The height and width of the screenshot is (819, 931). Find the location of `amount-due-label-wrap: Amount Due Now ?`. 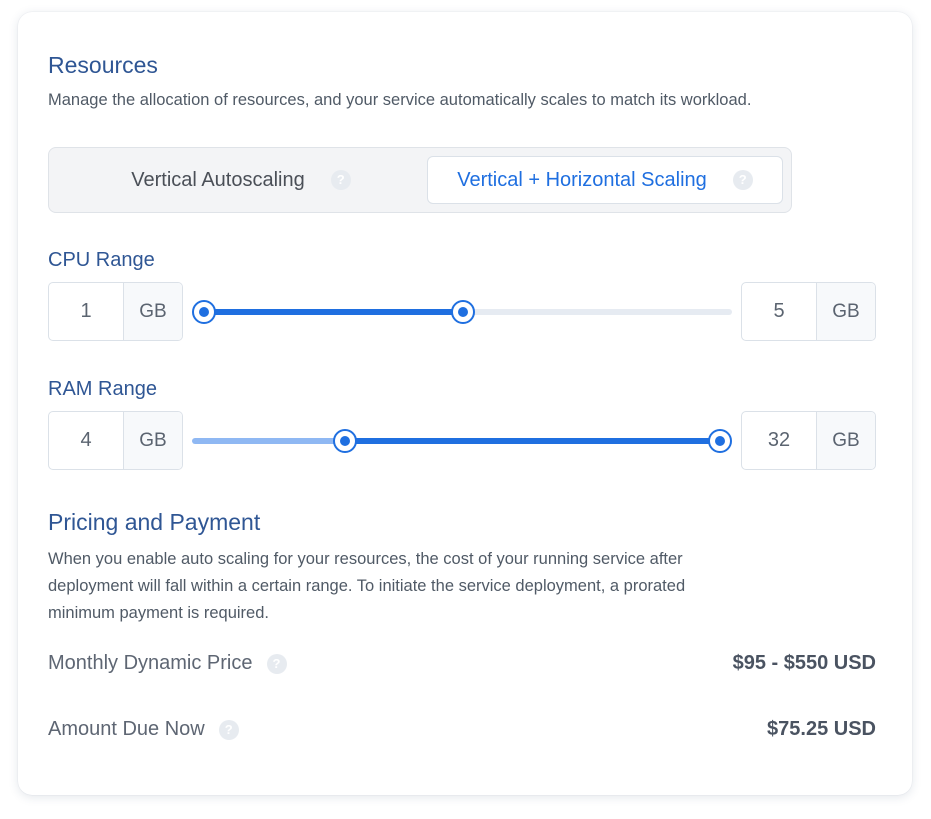

amount-due-label-wrap: Amount Due Now ? is located at coordinates (143, 729).